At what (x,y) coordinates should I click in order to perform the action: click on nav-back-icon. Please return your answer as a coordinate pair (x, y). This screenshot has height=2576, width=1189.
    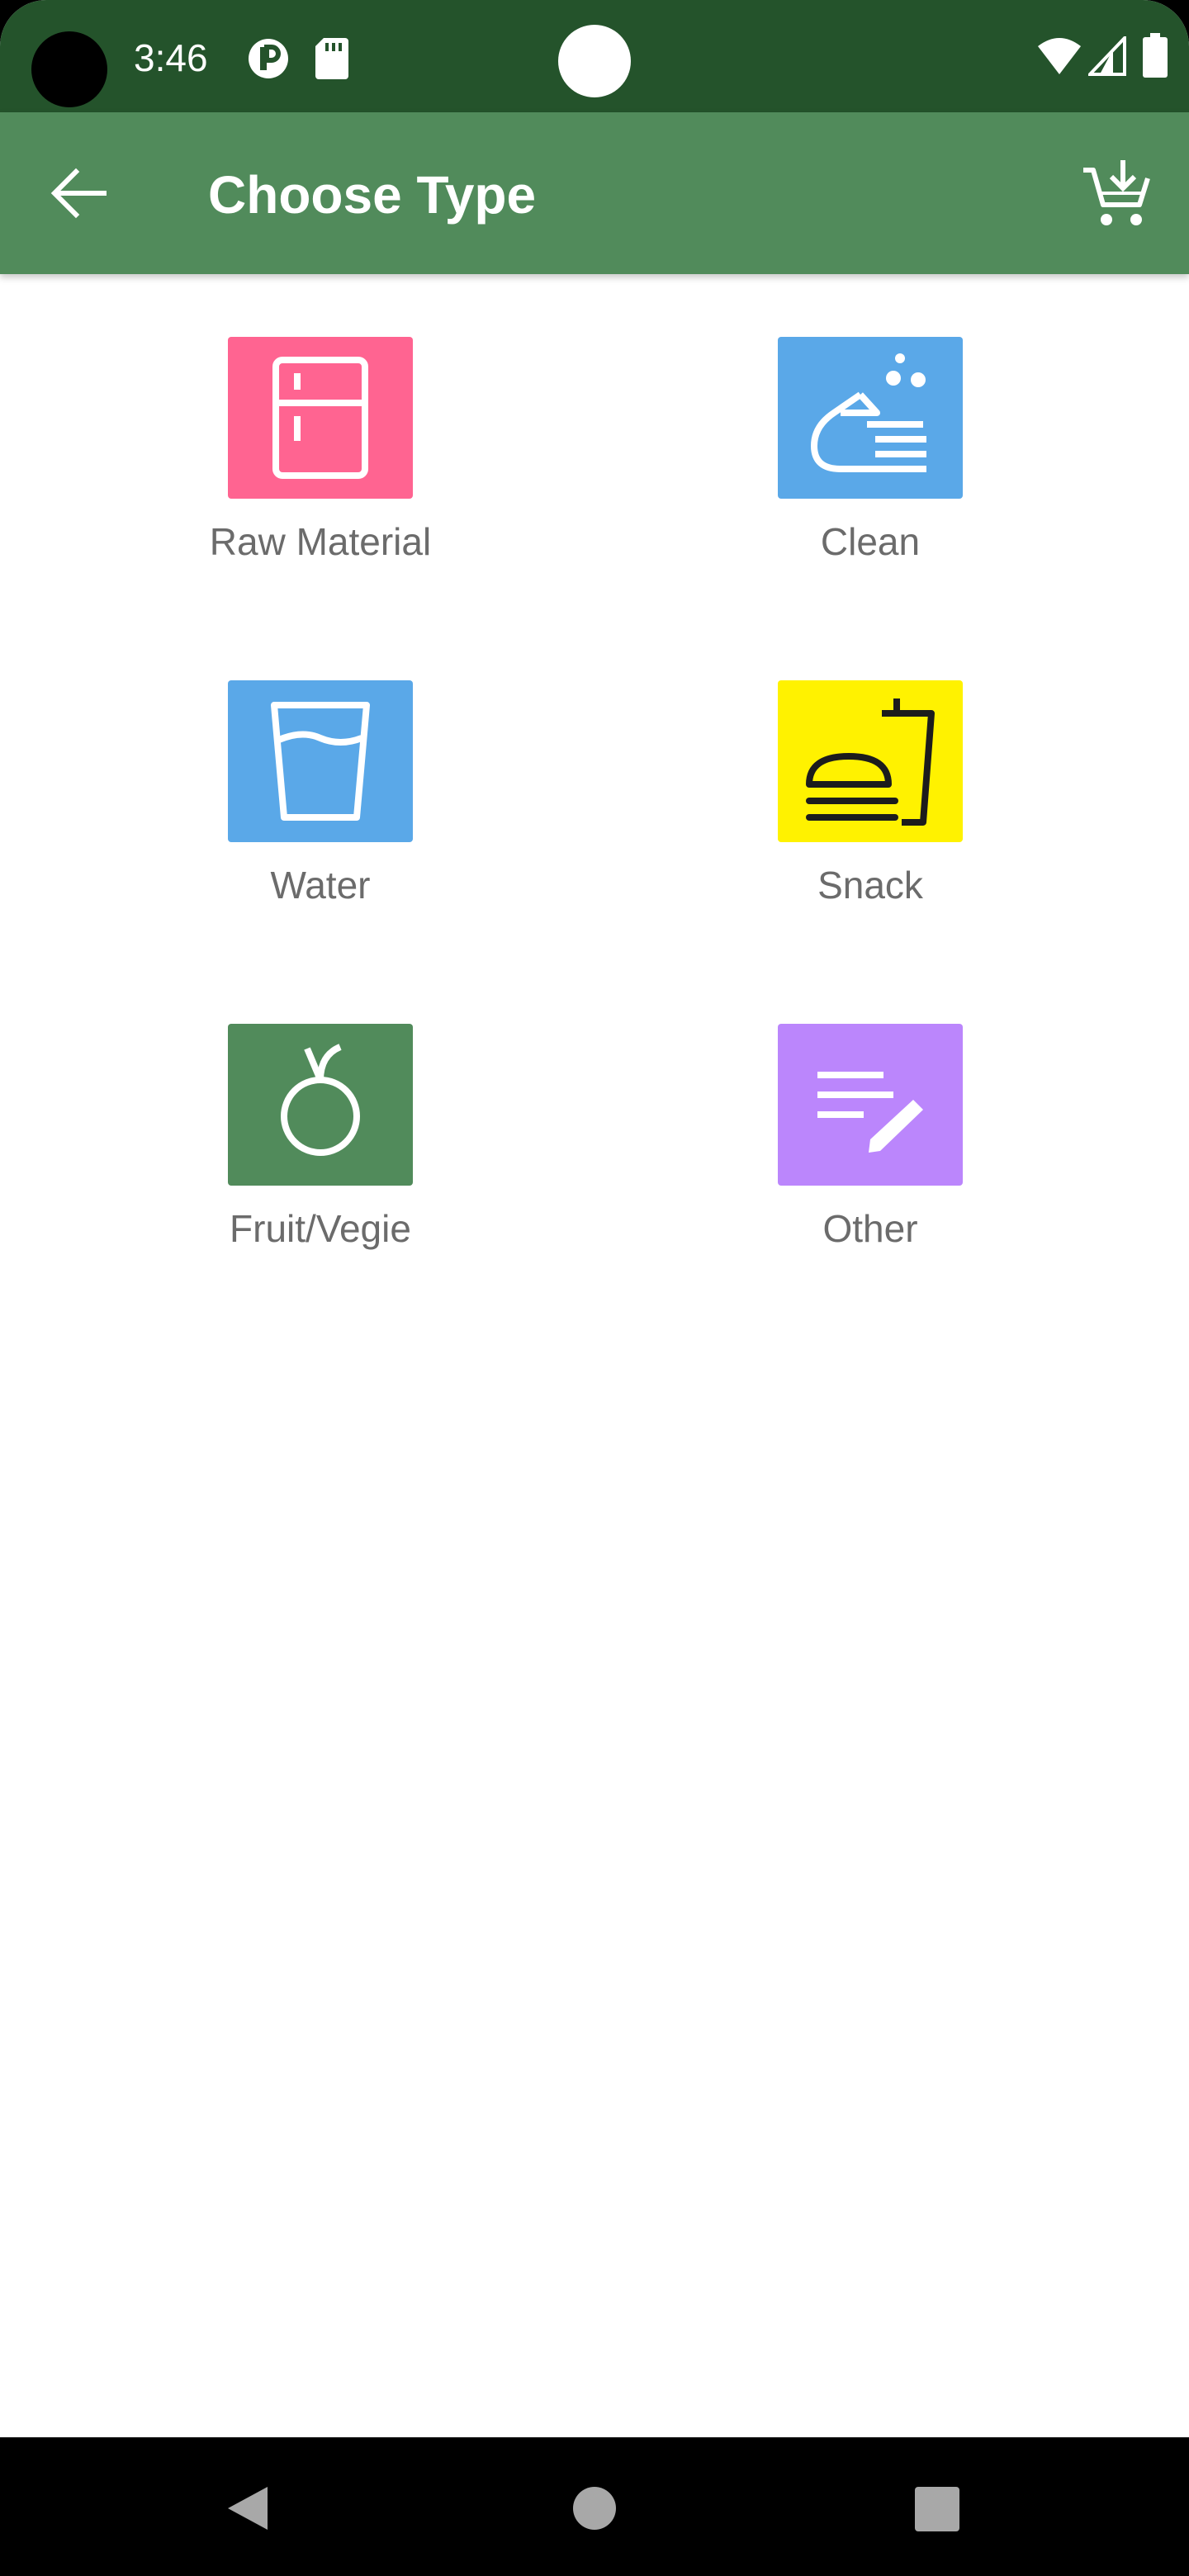
    Looking at the image, I should click on (247, 2508).